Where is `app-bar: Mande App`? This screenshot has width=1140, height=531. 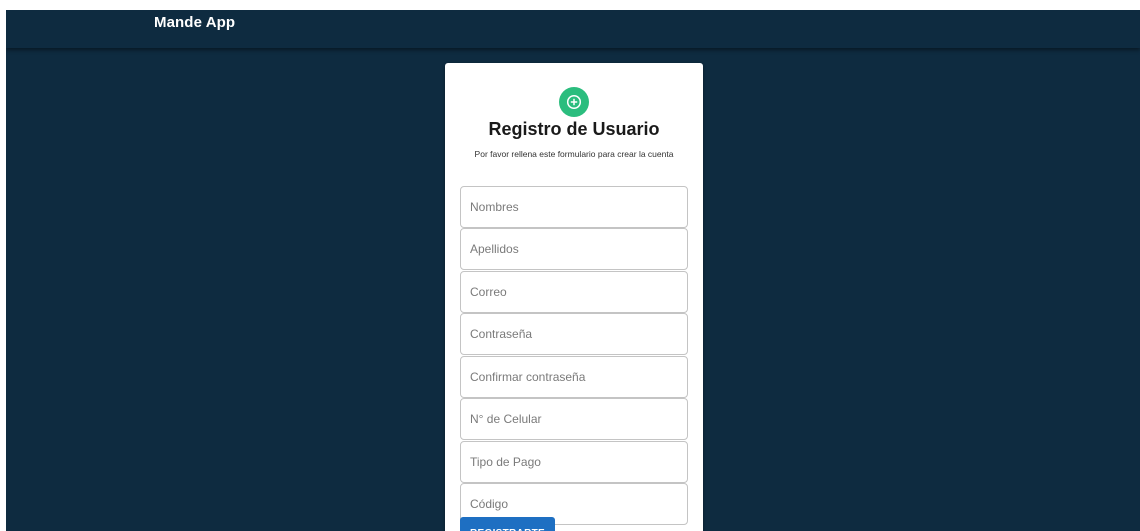
app-bar: Mande App is located at coordinates (573, 29).